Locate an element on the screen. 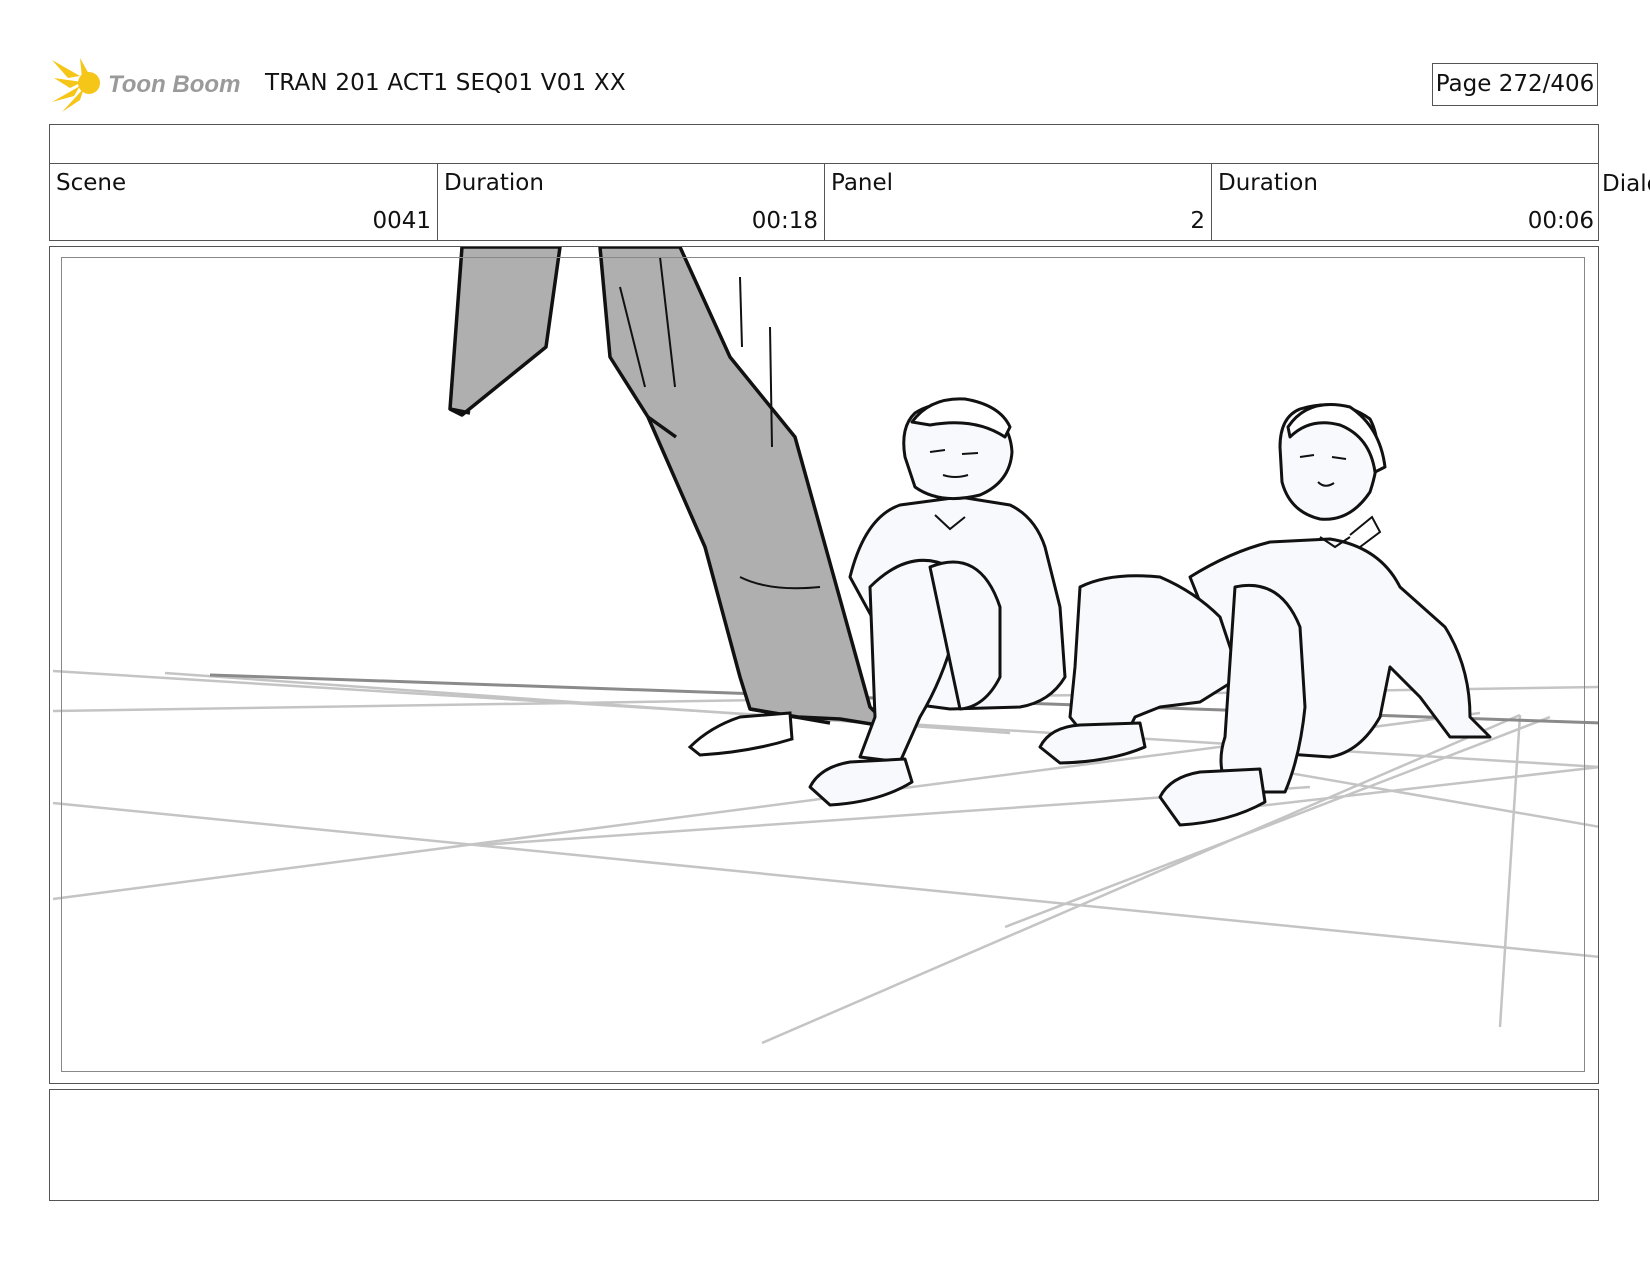 The width and height of the screenshot is (1650, 1275). scene-duration-value: 00:18 is located at coordinates (784, 221).